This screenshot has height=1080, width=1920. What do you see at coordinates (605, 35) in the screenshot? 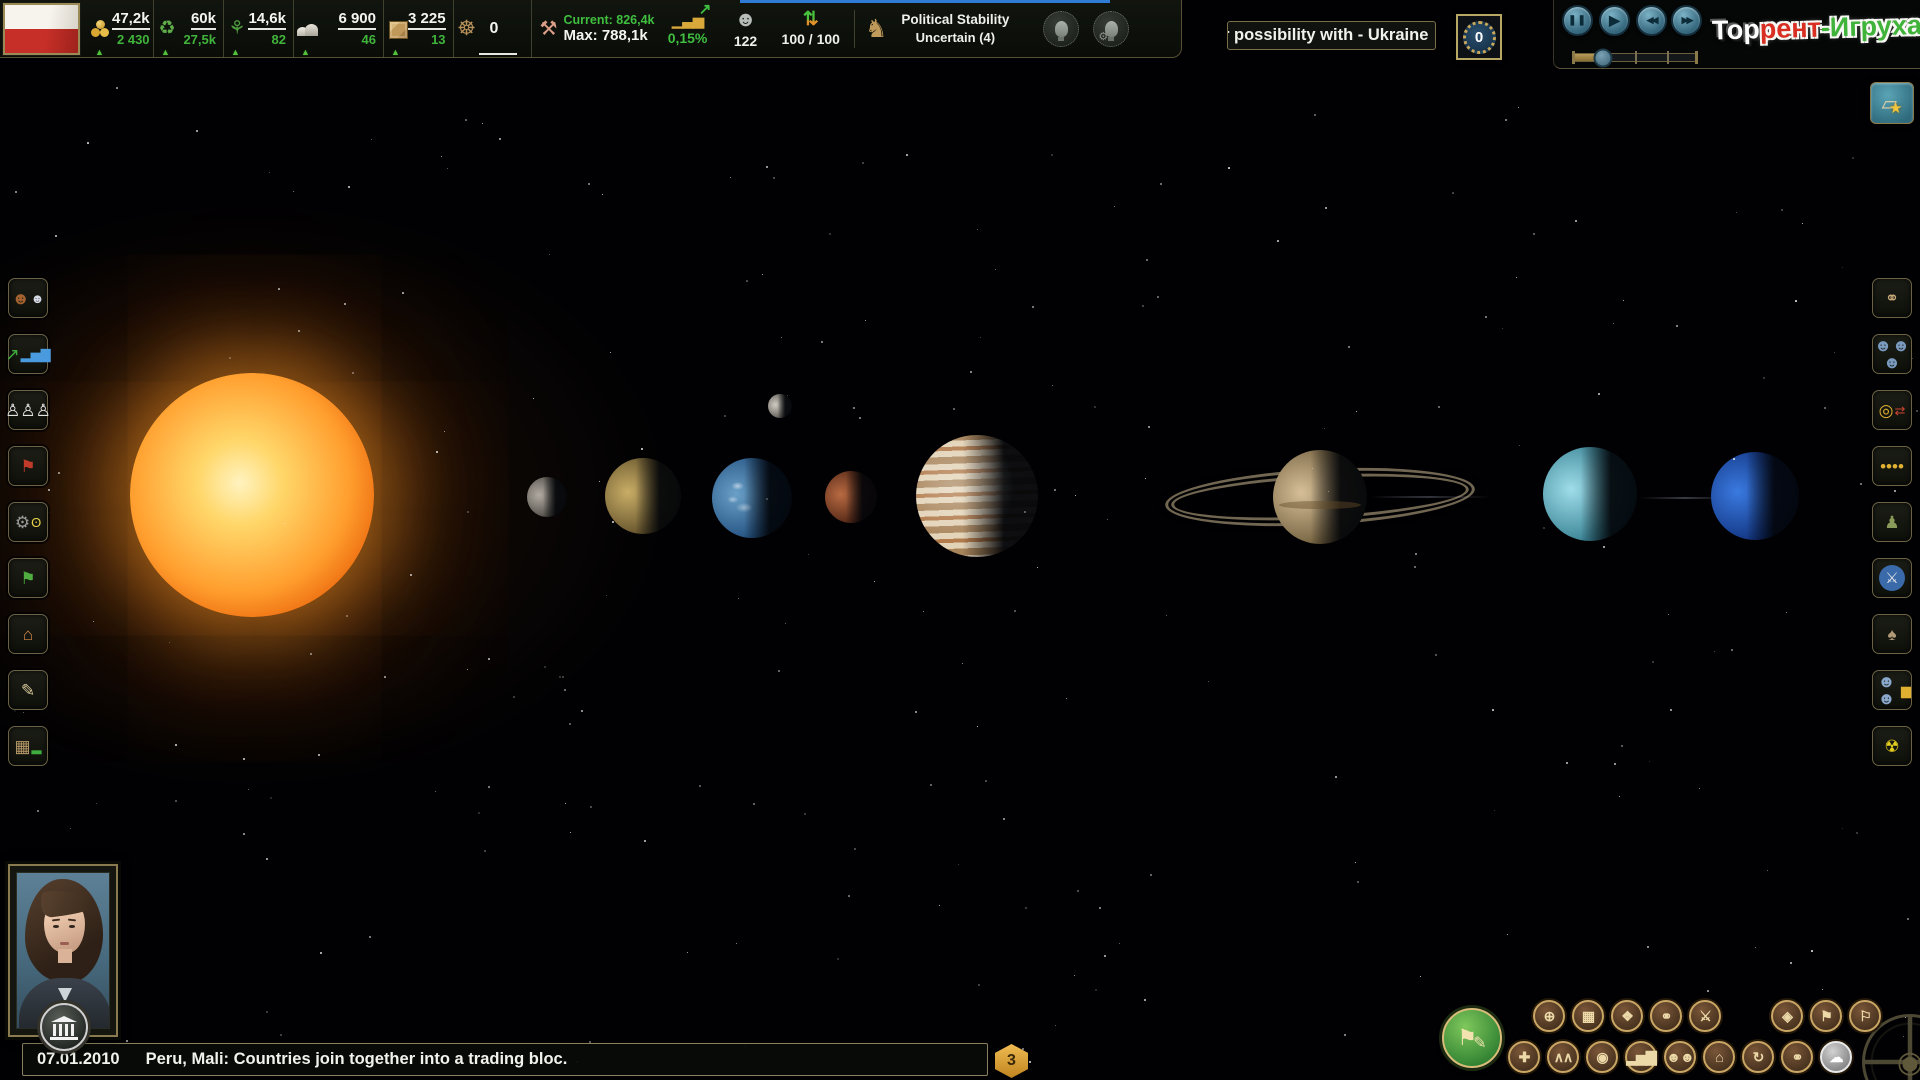
I see `workforce-max: Max: 788,1k` at bounding box center [605, 35].